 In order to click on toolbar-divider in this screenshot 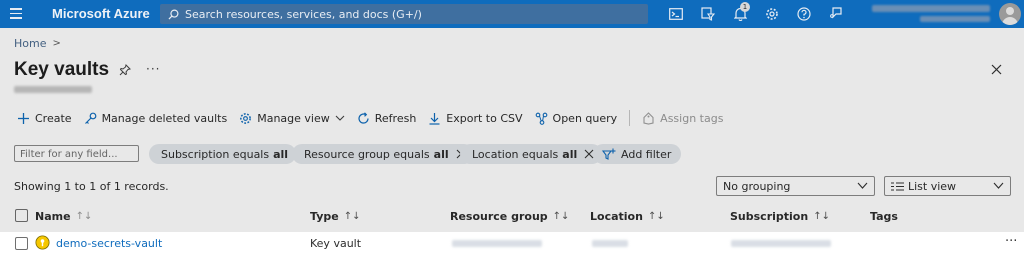, I will do `click(630, 118)`.